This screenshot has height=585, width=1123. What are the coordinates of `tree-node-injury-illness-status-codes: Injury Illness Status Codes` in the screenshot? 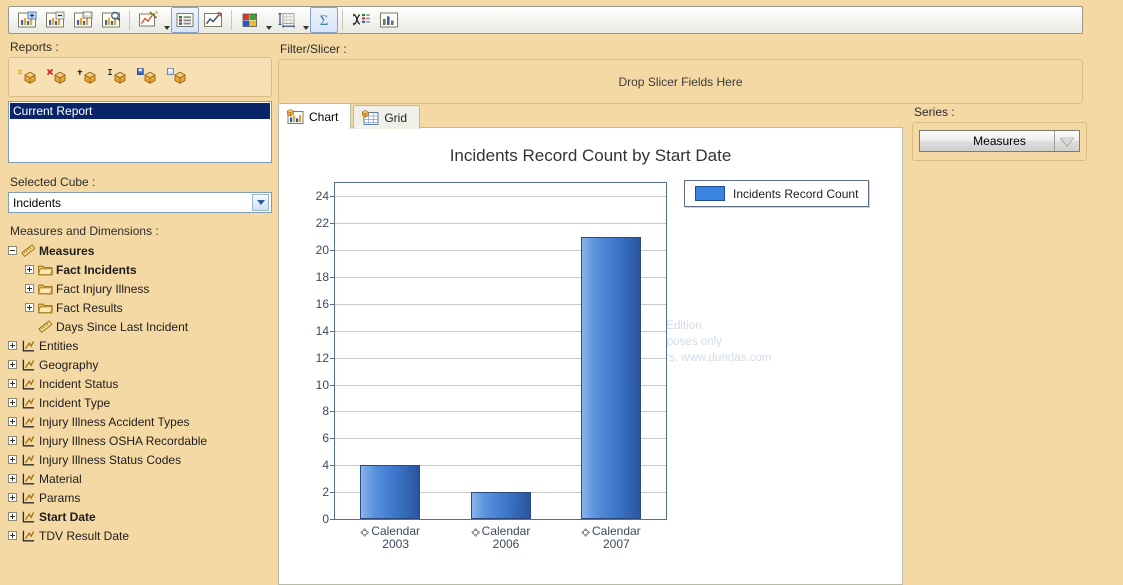 It's located at (140, 459).